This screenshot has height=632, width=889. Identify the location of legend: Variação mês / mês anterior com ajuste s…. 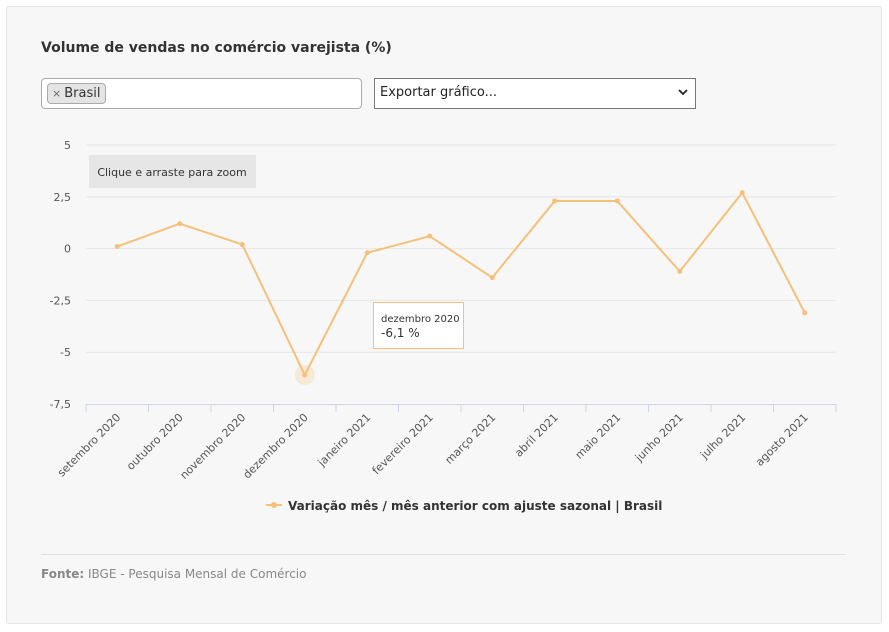
(464, 506).